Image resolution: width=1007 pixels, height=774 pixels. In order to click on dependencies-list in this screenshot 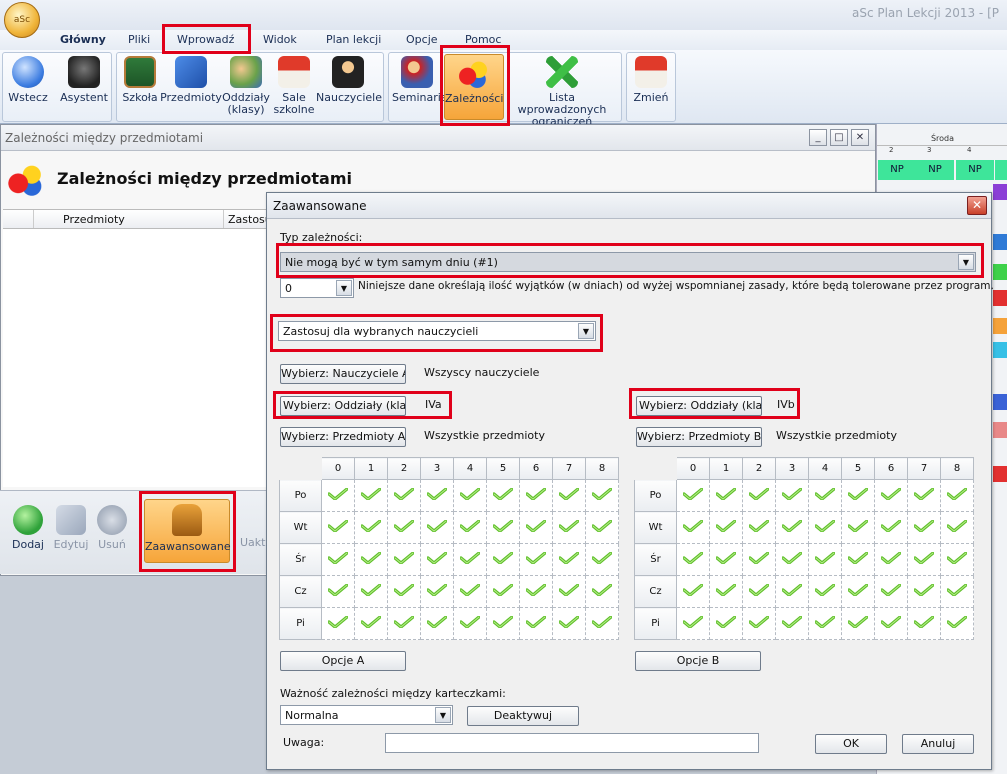, I will do `click(136, 358)`.